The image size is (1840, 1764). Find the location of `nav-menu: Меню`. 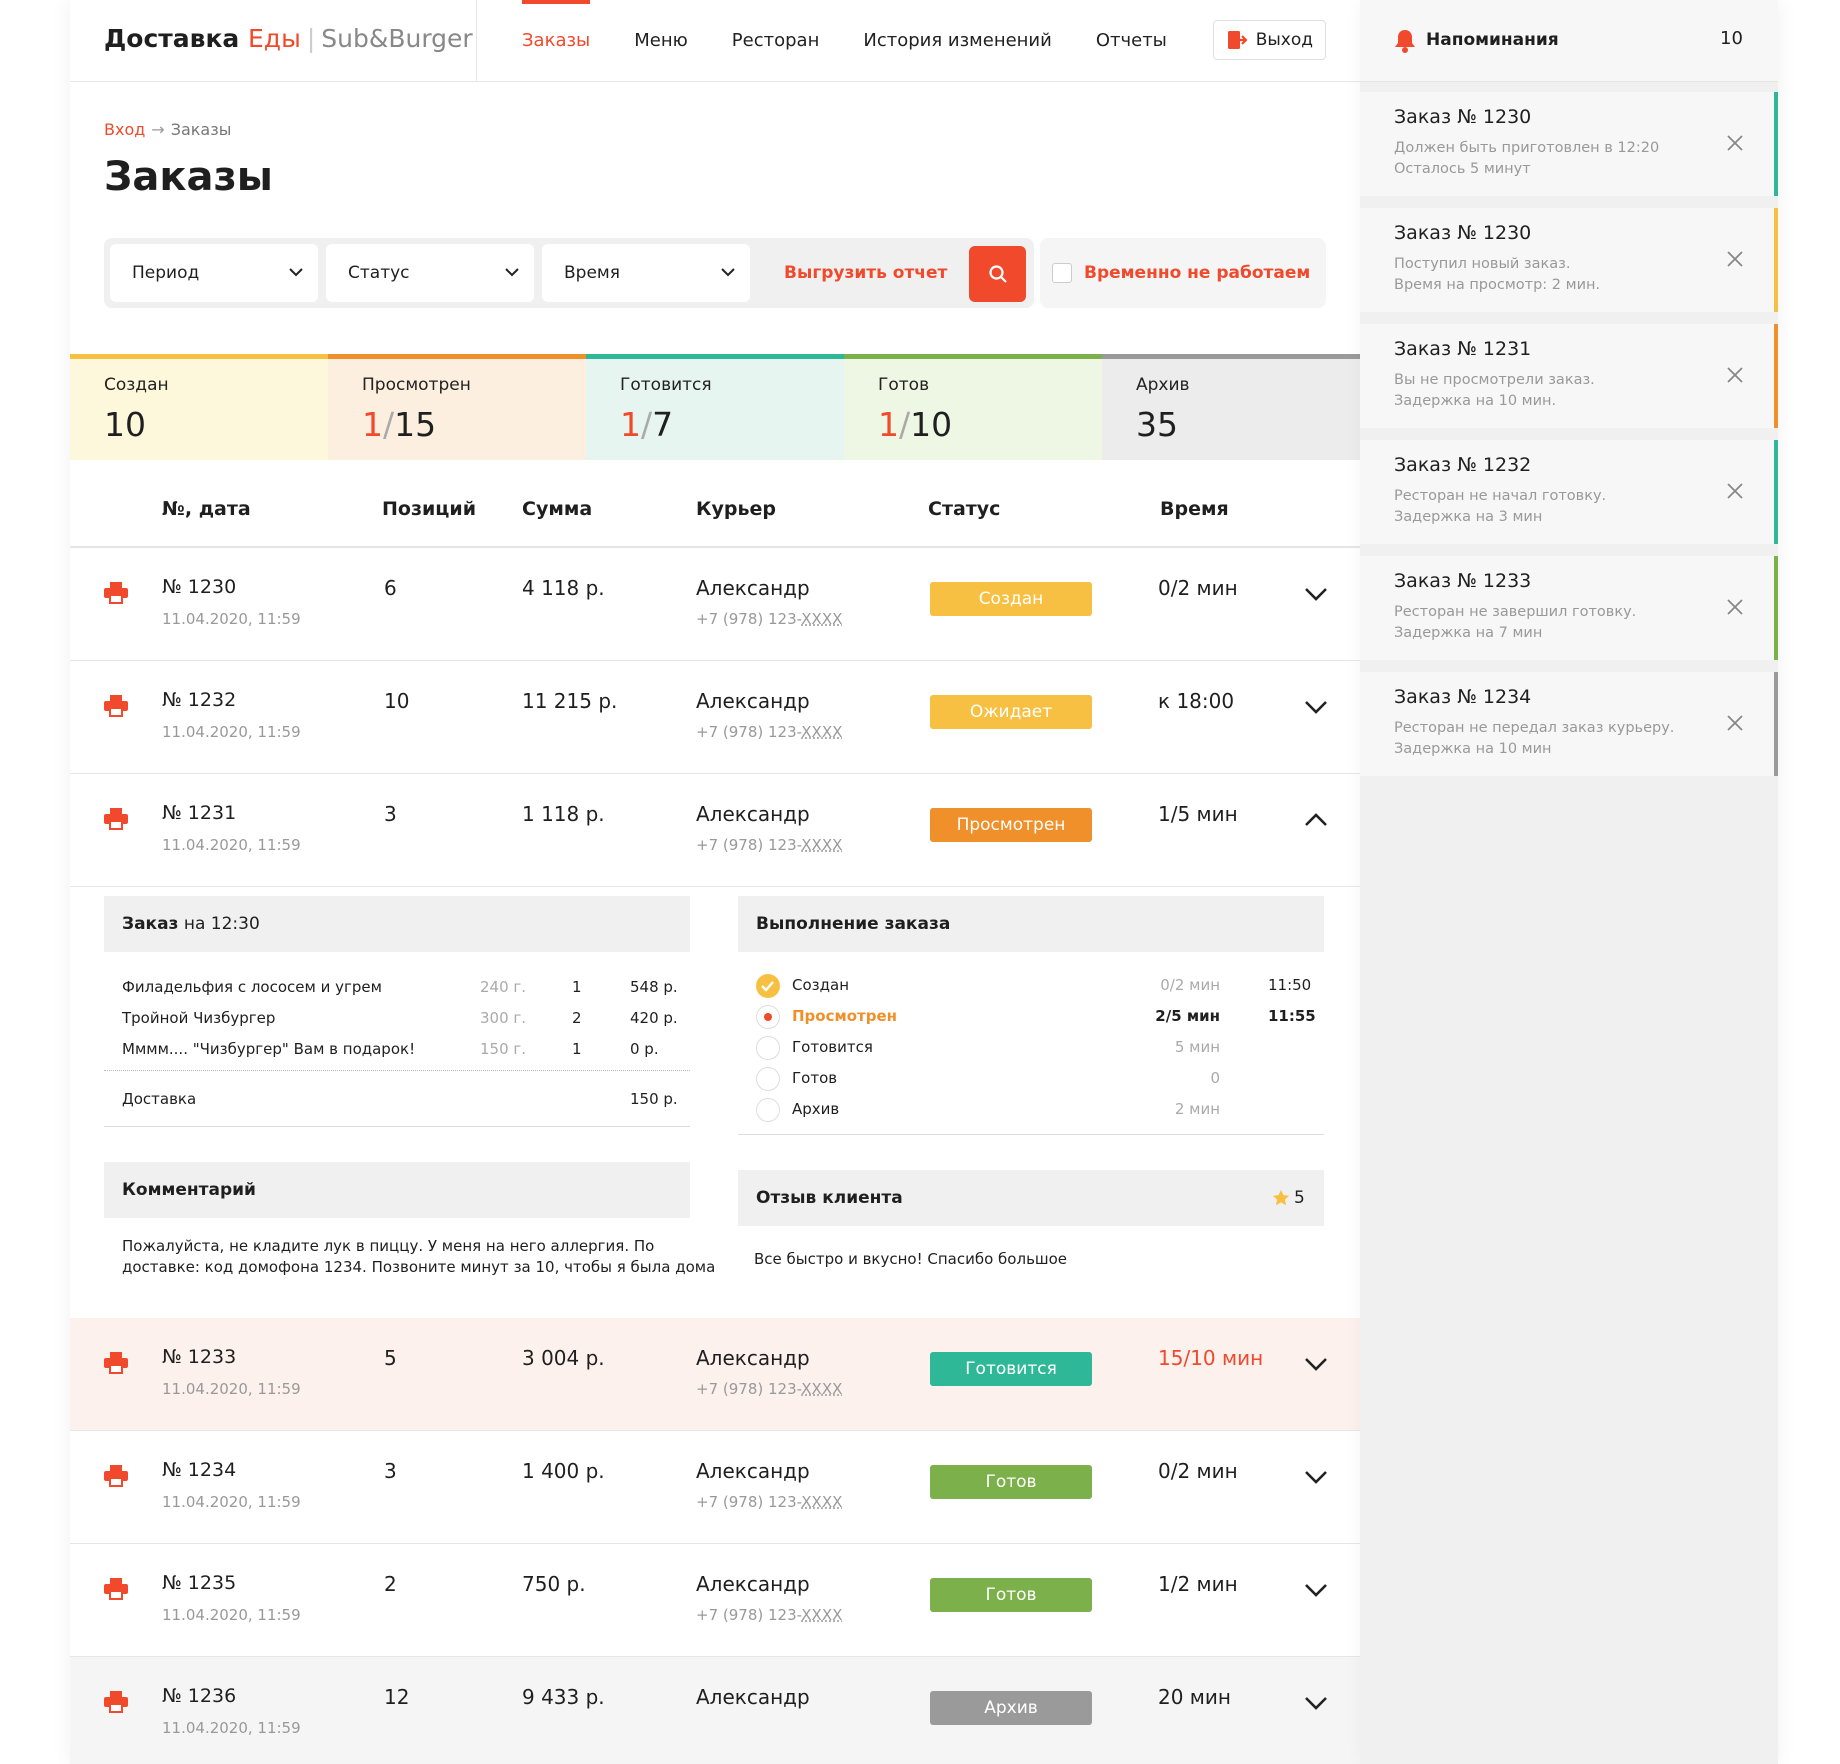

nav-menu: Меню is located at coordinates (661, 41).